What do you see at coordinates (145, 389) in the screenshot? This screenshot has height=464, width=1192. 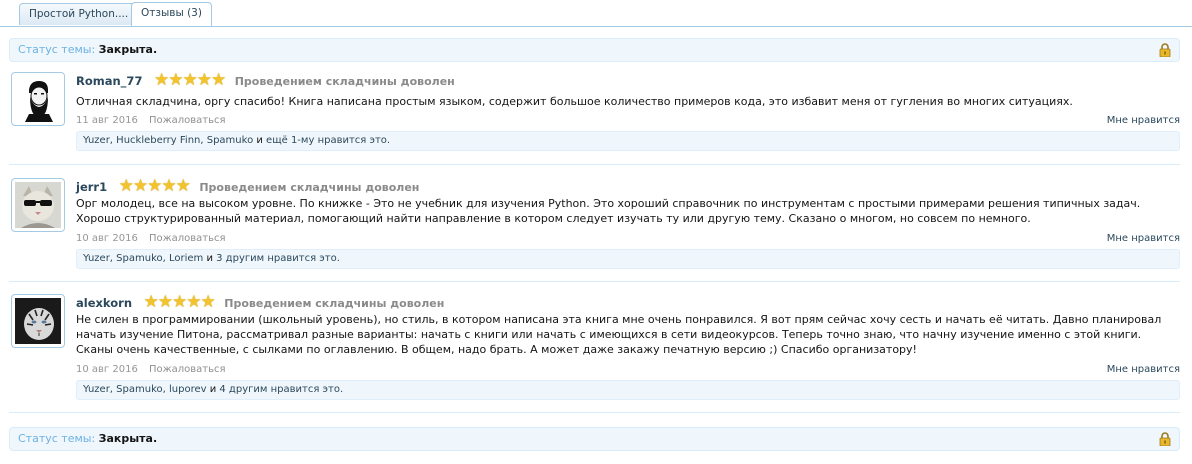 I see `likes-names: Yuzer, Spamuko, luporev` at bounding box center [145, 389].